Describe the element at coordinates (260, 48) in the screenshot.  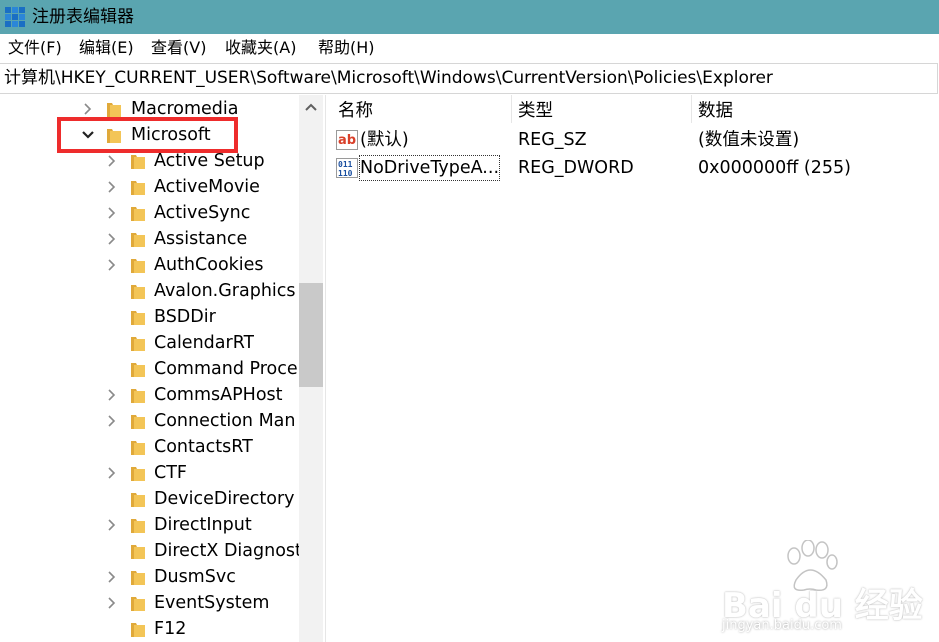
I see `menu-favorites: 收藏夹(A)` at that location.